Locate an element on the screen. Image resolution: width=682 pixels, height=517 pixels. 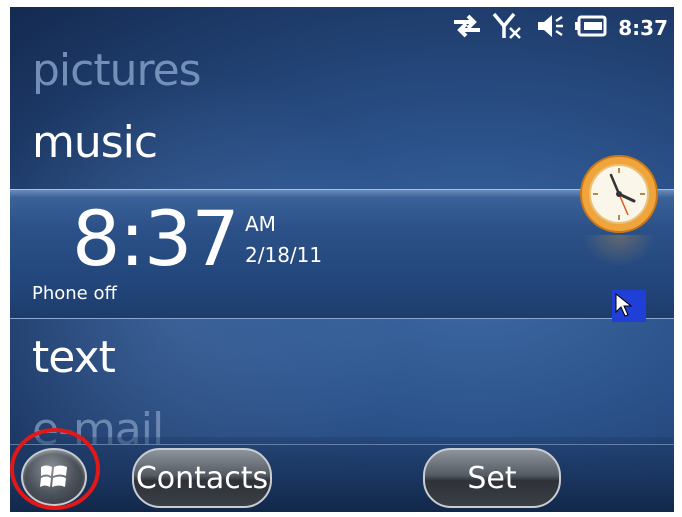
softkey-bar is located at coordinates (342, 474).